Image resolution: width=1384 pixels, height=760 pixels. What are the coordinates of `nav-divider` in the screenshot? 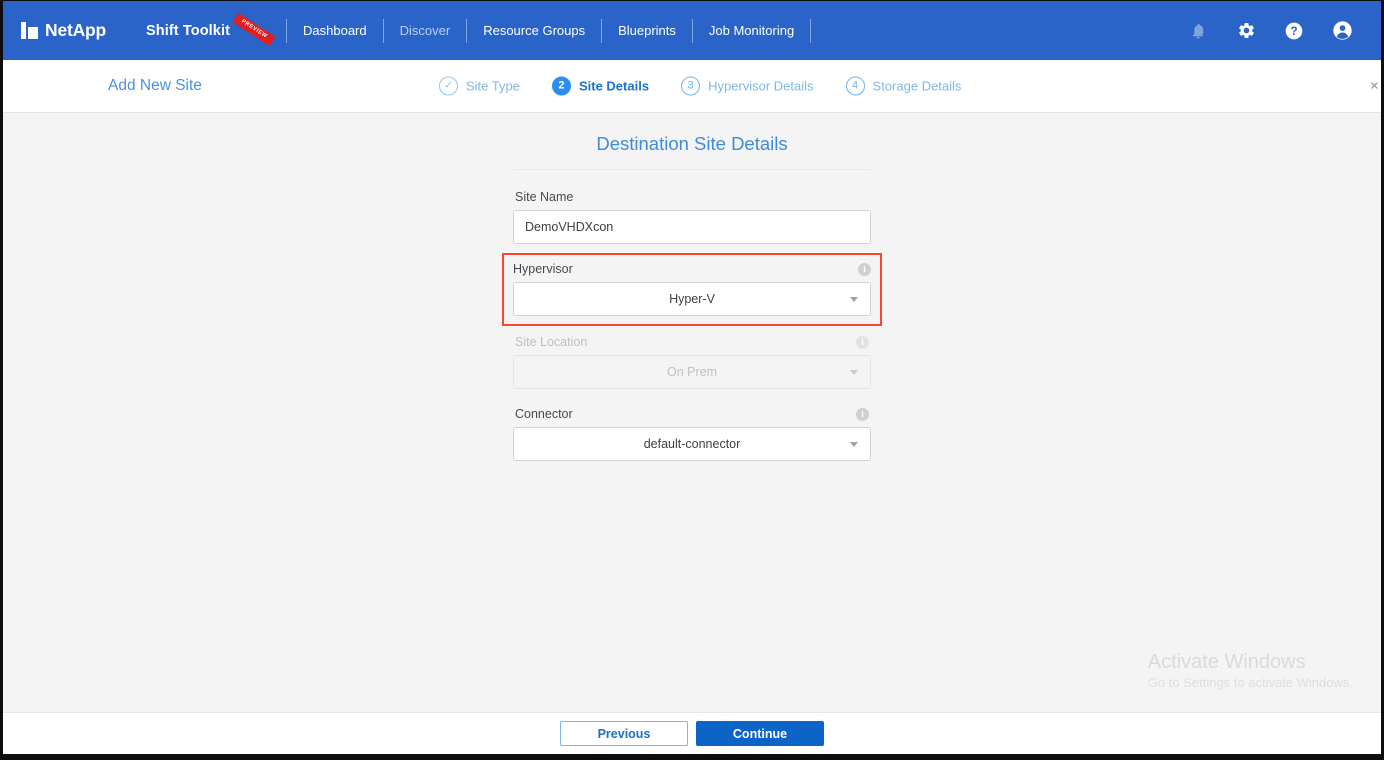 It's located at (811, 30).